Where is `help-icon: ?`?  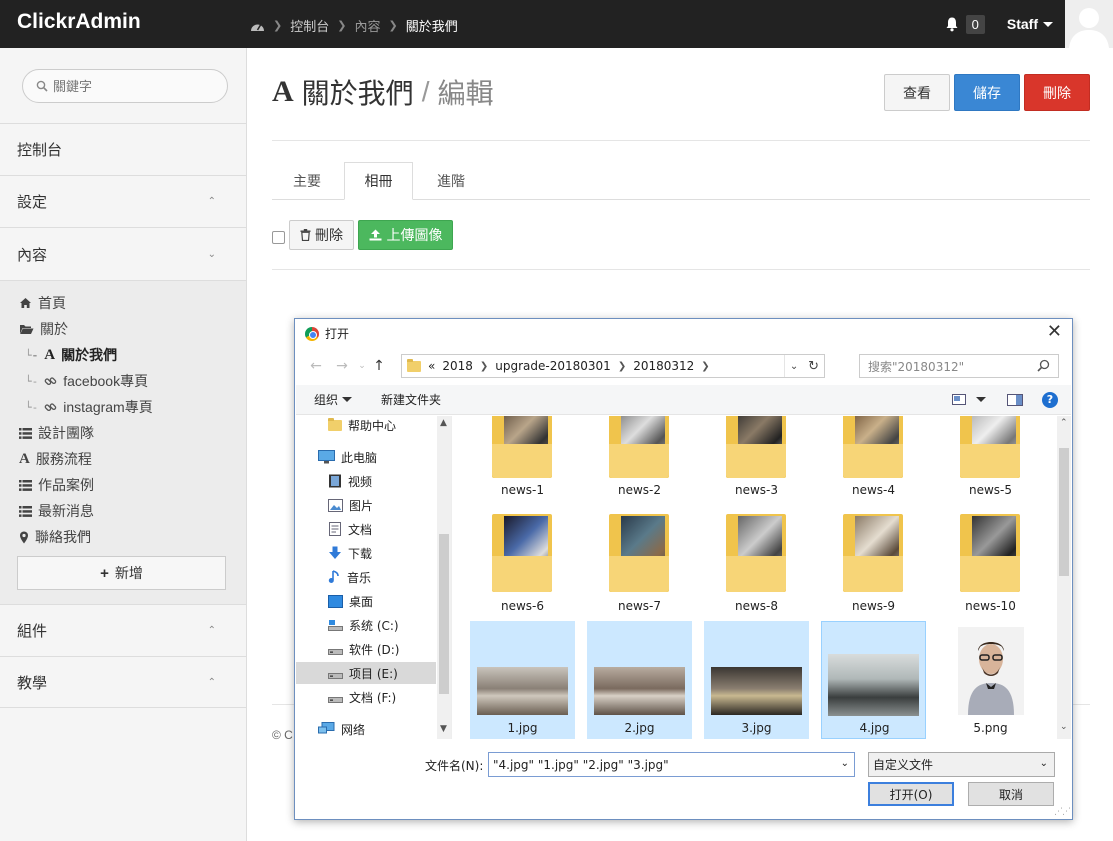 help-icon: ? is located at coordinates (1050, 399).